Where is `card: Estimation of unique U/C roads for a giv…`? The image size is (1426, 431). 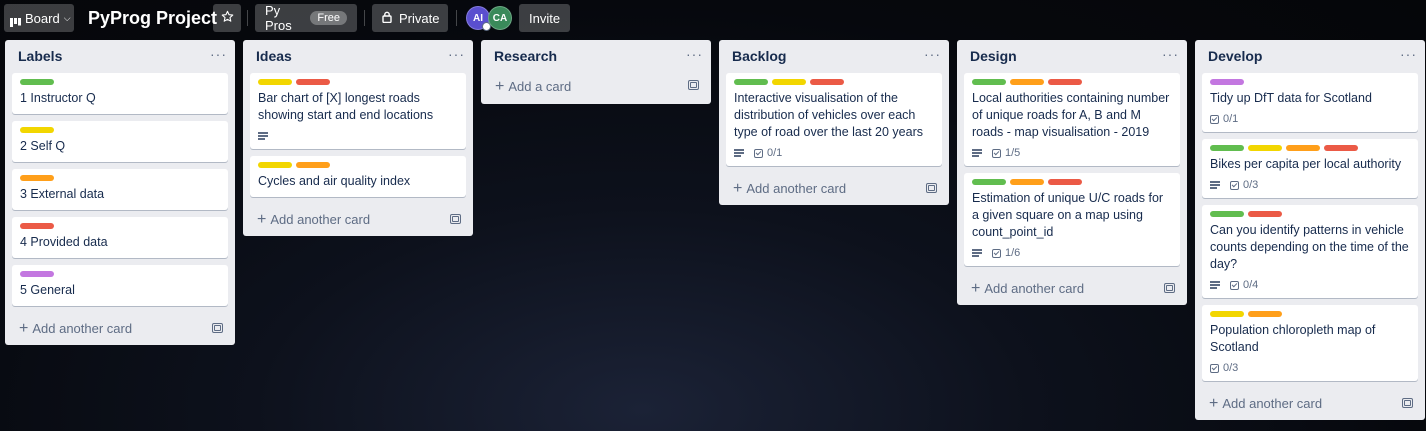 card: Estimation of unique U/C roads for a giv… is located at coordinates (1072, 219).